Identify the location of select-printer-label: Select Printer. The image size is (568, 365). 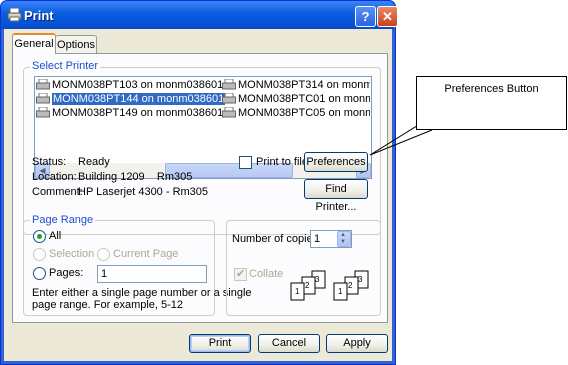
(65, 66).